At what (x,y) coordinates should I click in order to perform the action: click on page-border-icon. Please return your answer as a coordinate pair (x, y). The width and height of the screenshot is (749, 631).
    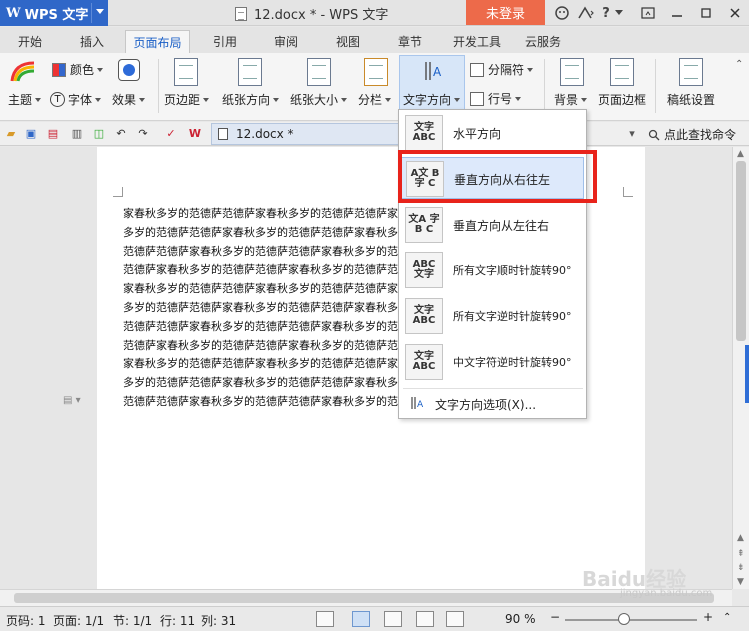
    Looking at the image, I should click on (622, 72).